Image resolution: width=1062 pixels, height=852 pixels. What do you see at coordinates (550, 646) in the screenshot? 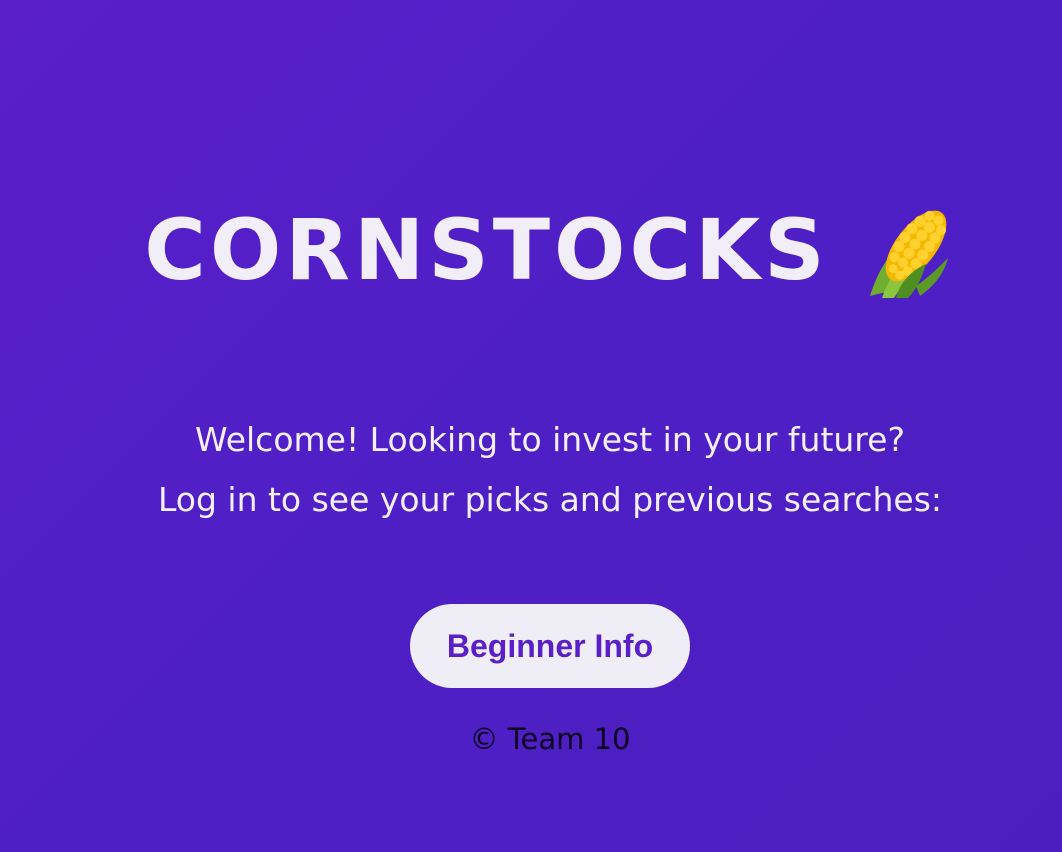
I see `beginner-info-button: Beginner Info` at bounding box center [550, 646].